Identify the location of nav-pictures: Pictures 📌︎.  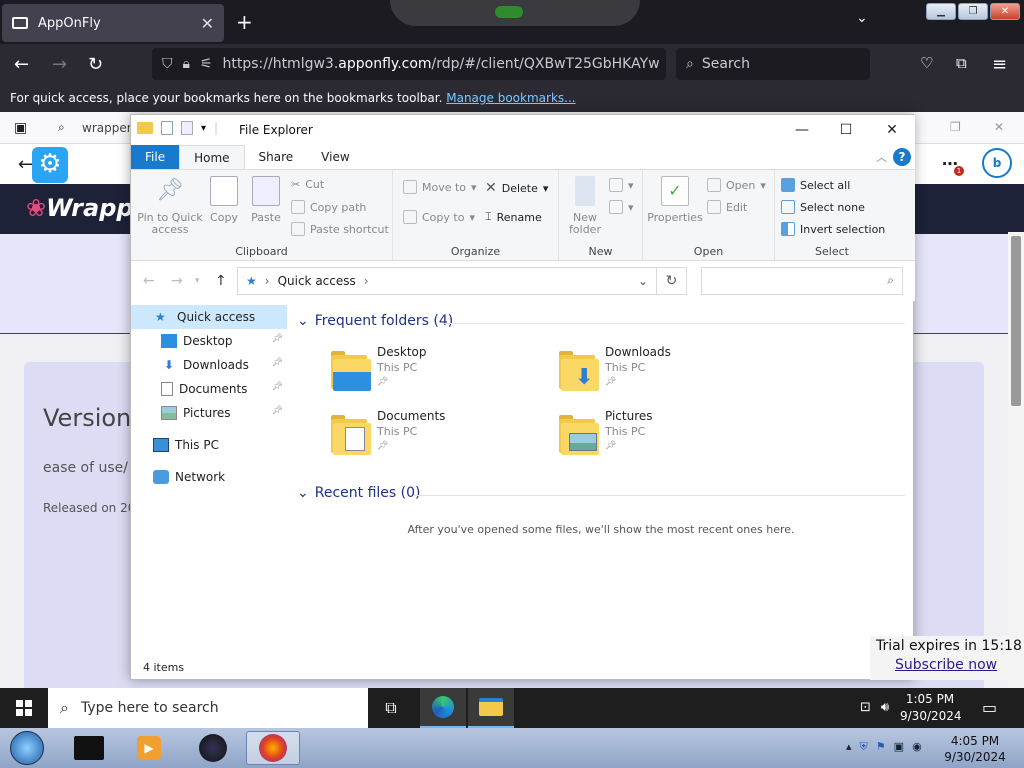
(209, 413).